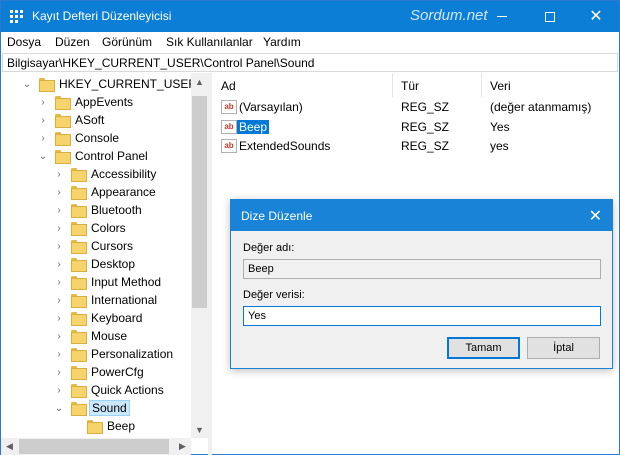  Describe the element at coordinates (9, 446) in the screenshot. I see `scroll-left-icon: ◀` at that location.